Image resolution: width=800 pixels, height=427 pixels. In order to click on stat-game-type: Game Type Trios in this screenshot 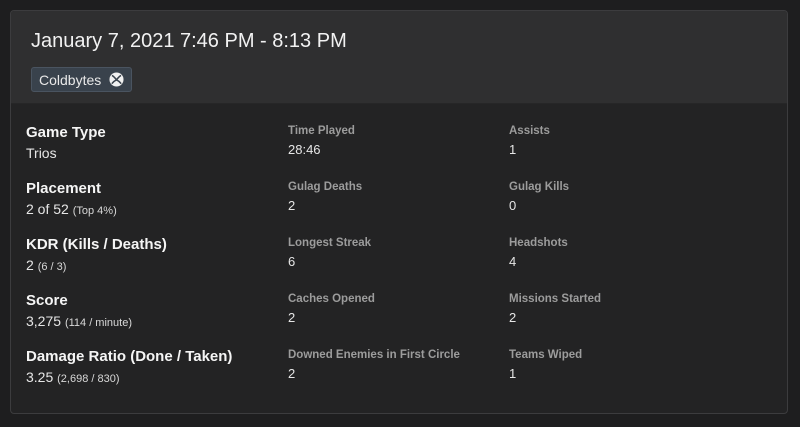, I will do `click(153, 151)`.